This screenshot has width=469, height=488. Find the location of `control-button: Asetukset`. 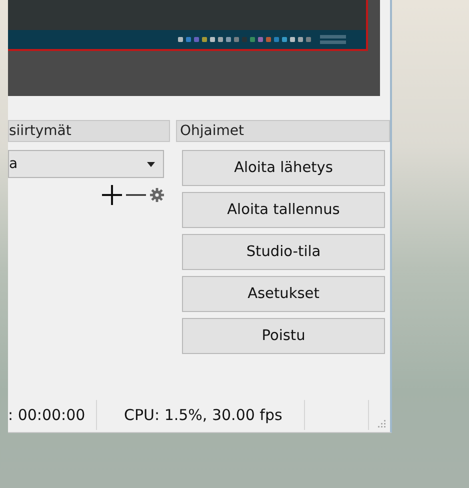

control-button: Asetukset is located at coordinates (283, 294).